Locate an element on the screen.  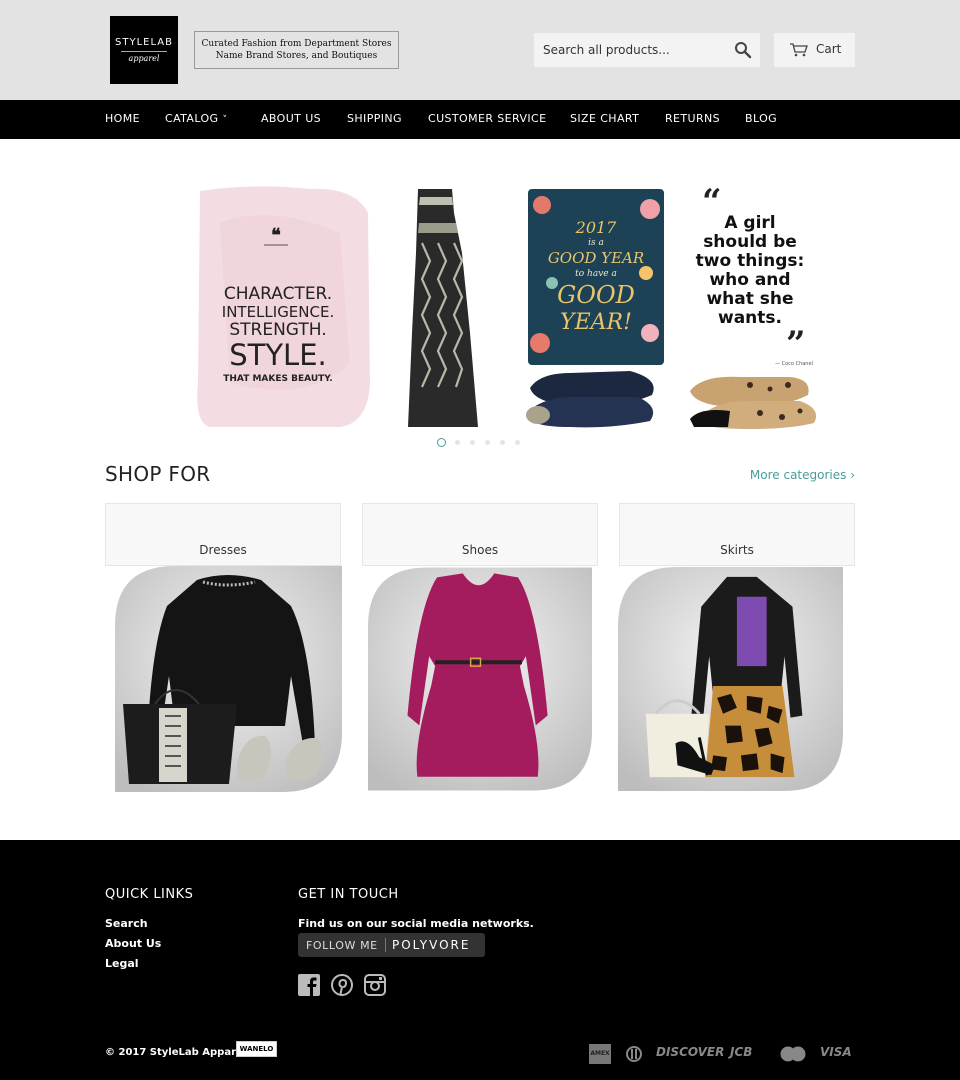
maxi-dress-image is located at coordinates (443, 308).